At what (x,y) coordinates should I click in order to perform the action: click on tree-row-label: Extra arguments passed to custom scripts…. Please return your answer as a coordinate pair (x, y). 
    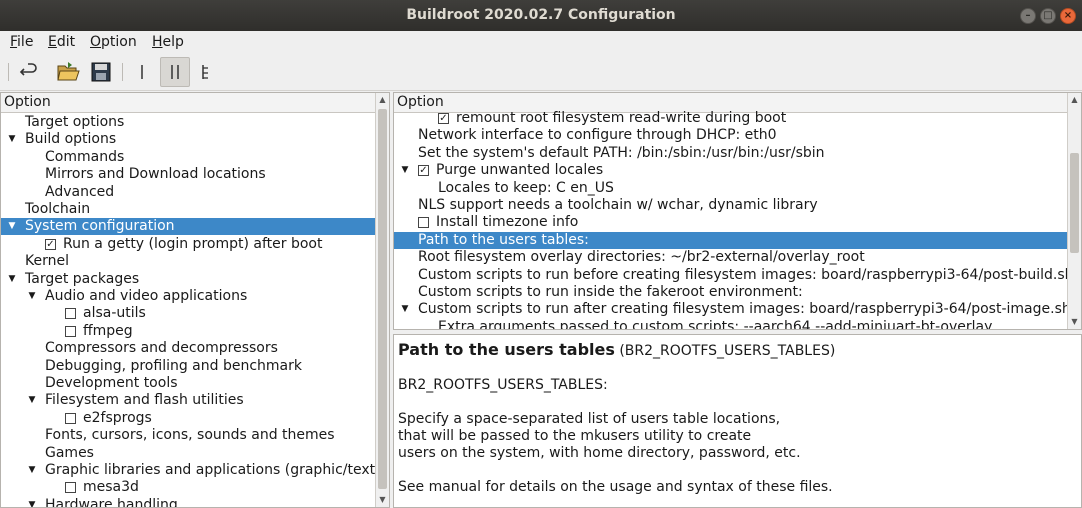
    Looking at the image, I should click on (715, 324).